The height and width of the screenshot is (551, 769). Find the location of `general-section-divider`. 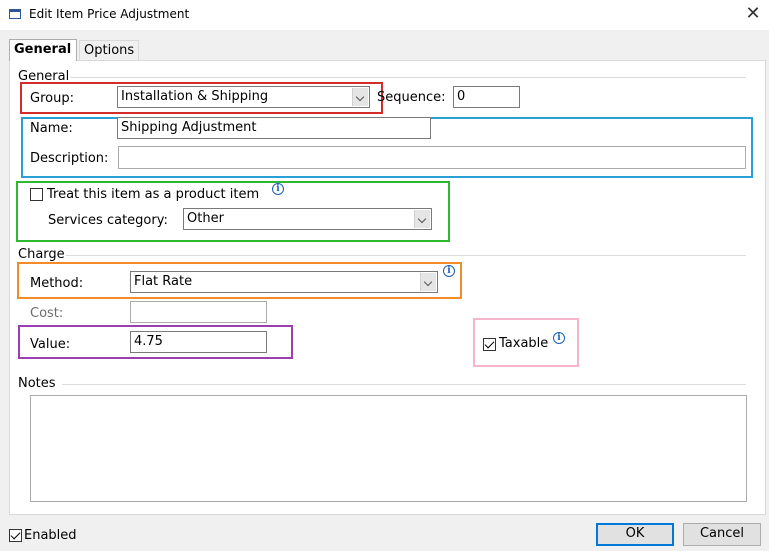

general-section-divider is located at coordinates (408, 77).